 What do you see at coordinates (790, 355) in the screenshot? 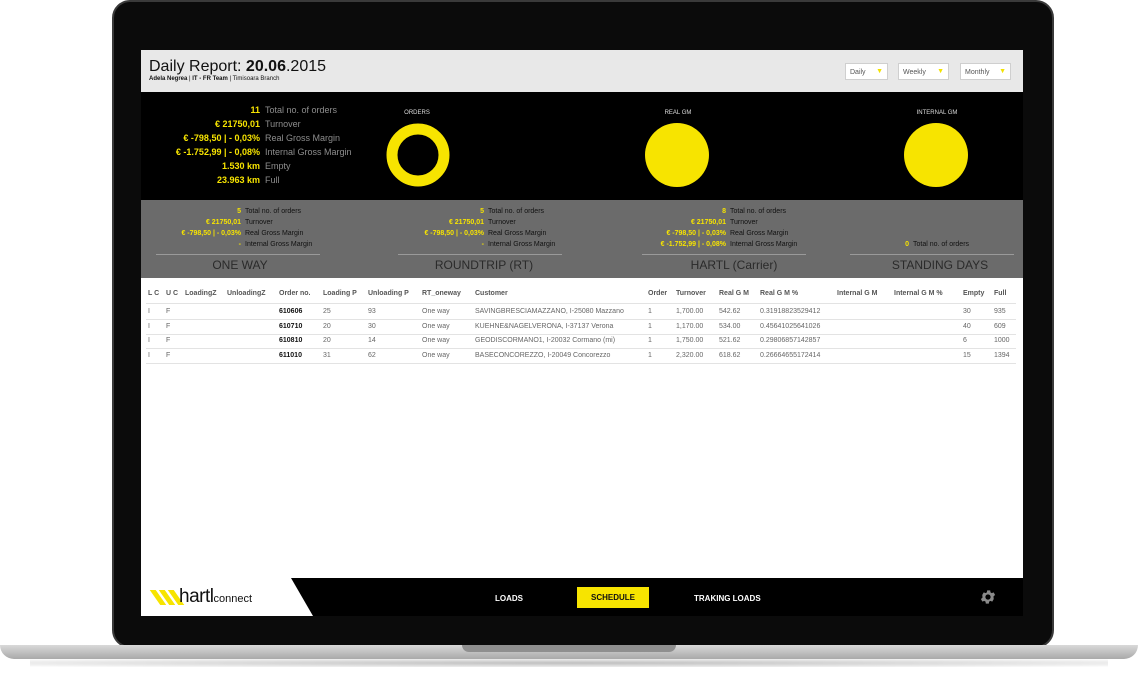
I see `table-cell: 0.26664655172414` at bounding box center [790, 355].